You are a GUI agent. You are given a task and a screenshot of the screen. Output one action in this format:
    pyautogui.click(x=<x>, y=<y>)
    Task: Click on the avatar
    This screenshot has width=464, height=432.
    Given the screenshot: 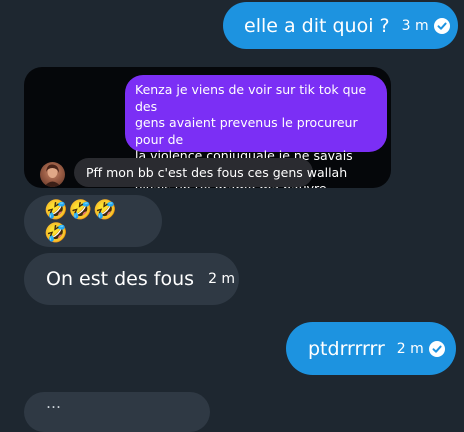 What is the action you would take?
    pyautogui.click(x=52, y=174)
    